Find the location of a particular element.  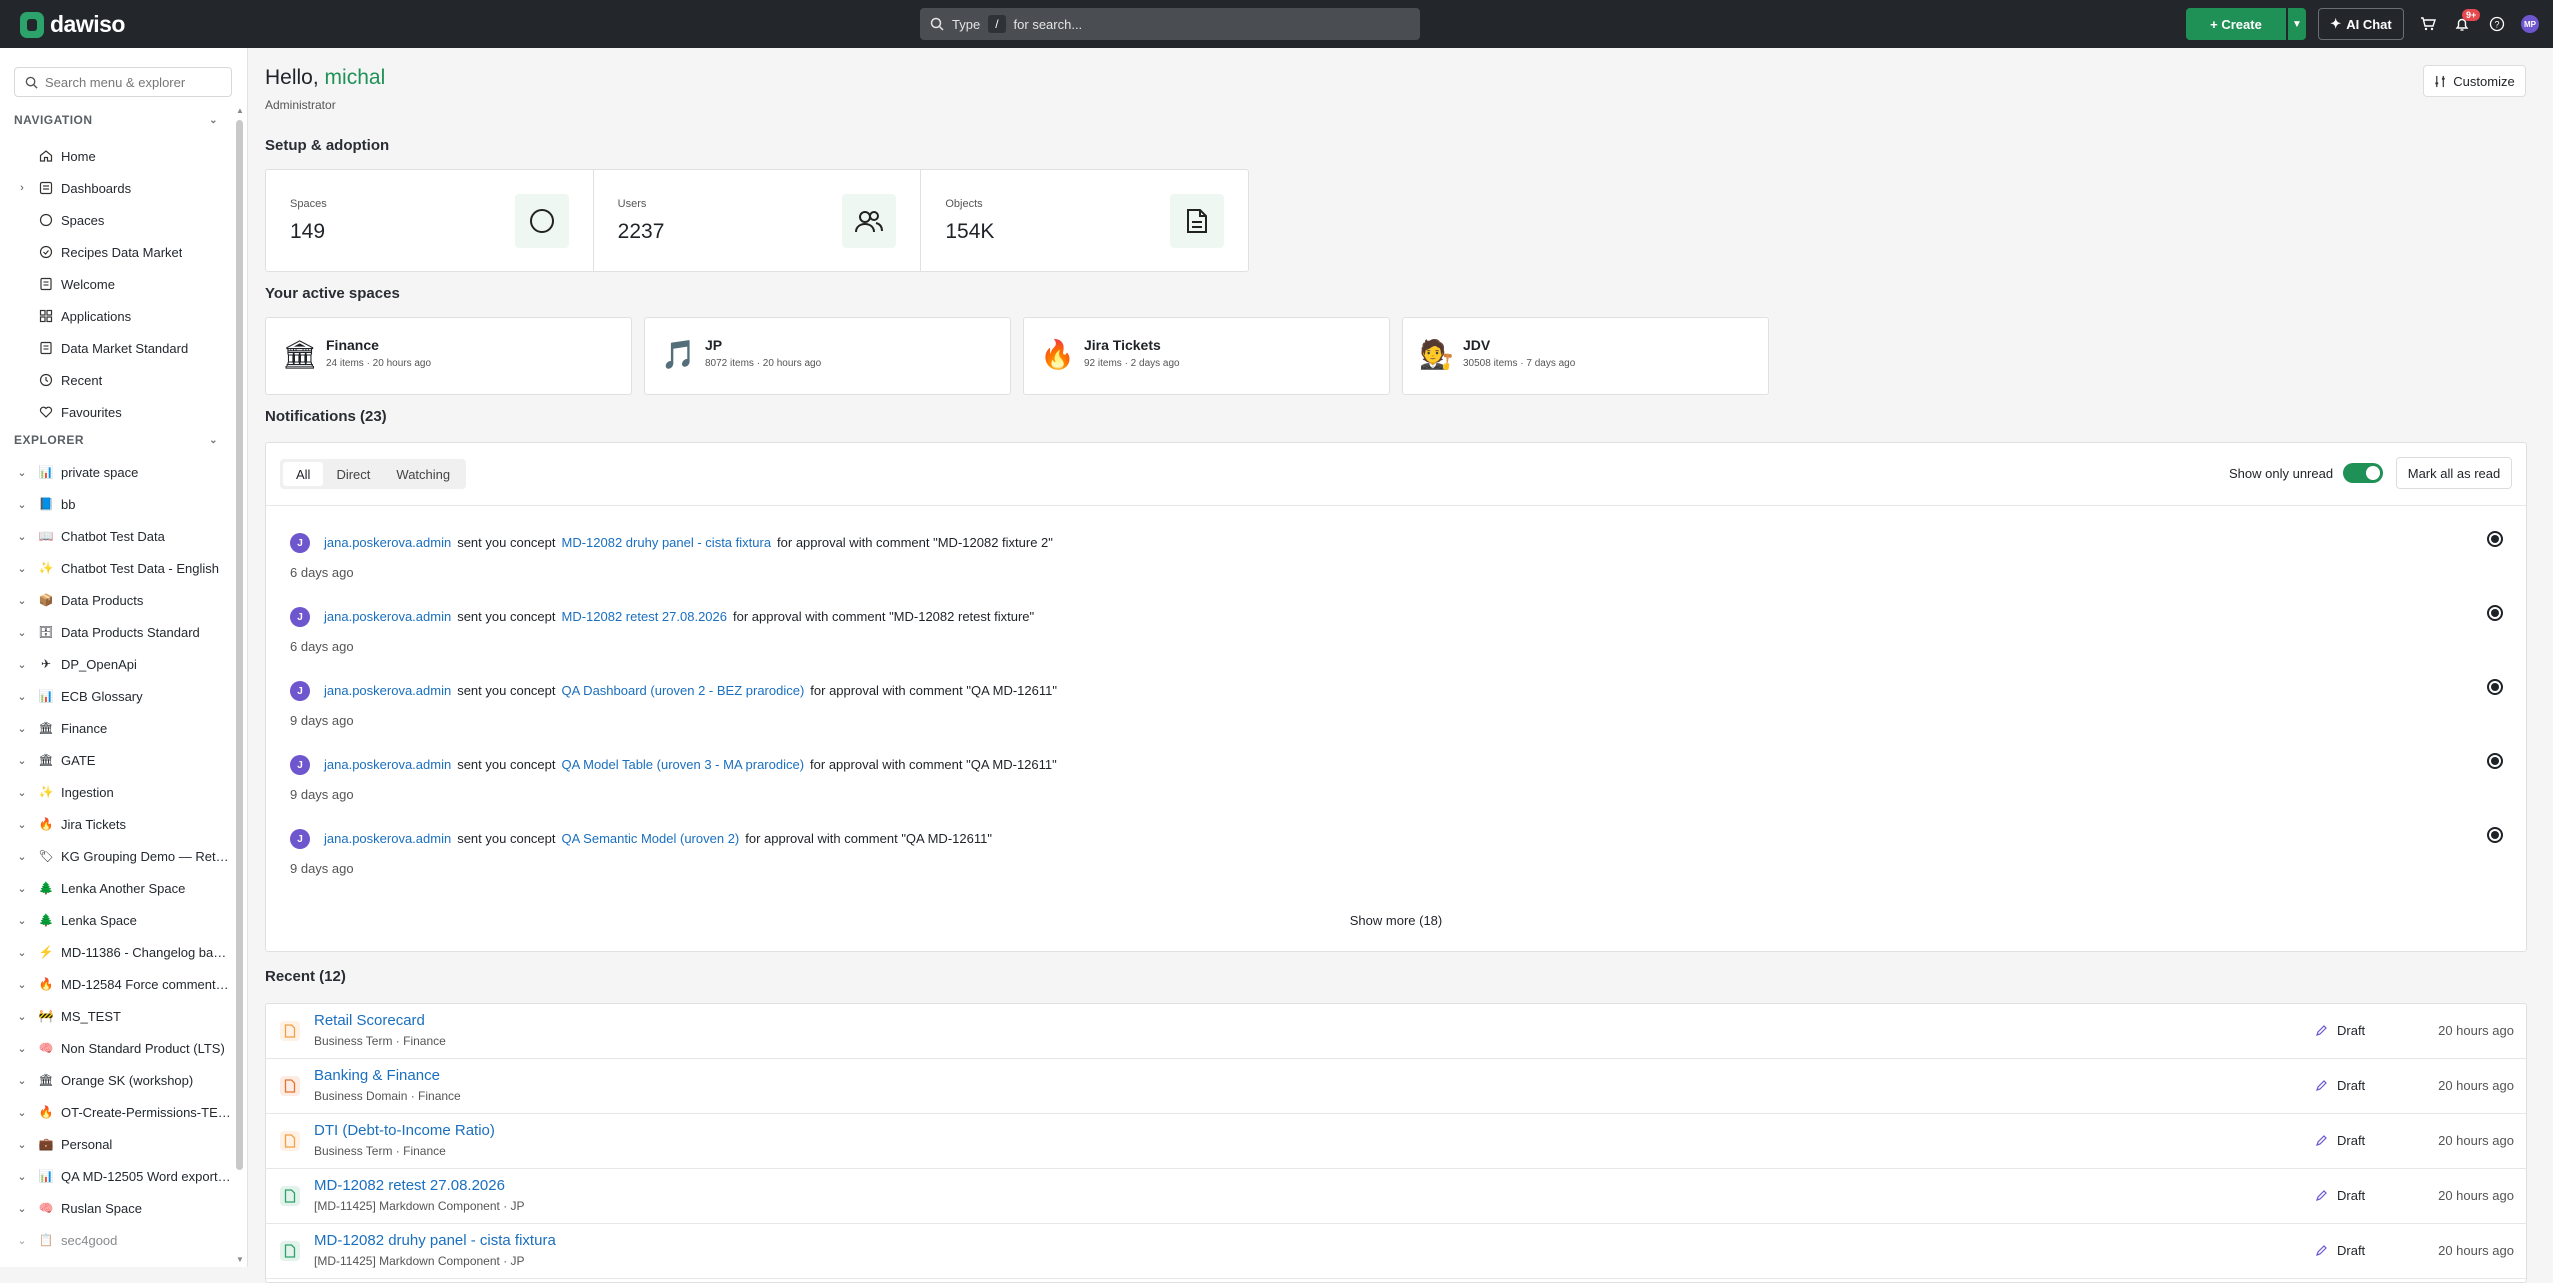

explorer-item: ⌄ 🧠 Ruslan Space is located at coordinates (118, 1208).